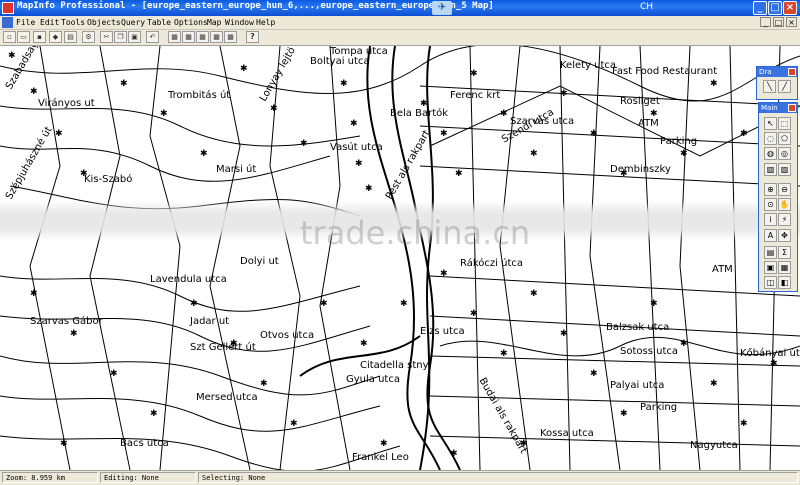  I want to click on map-label: Jadar ut, so click(210, 321).